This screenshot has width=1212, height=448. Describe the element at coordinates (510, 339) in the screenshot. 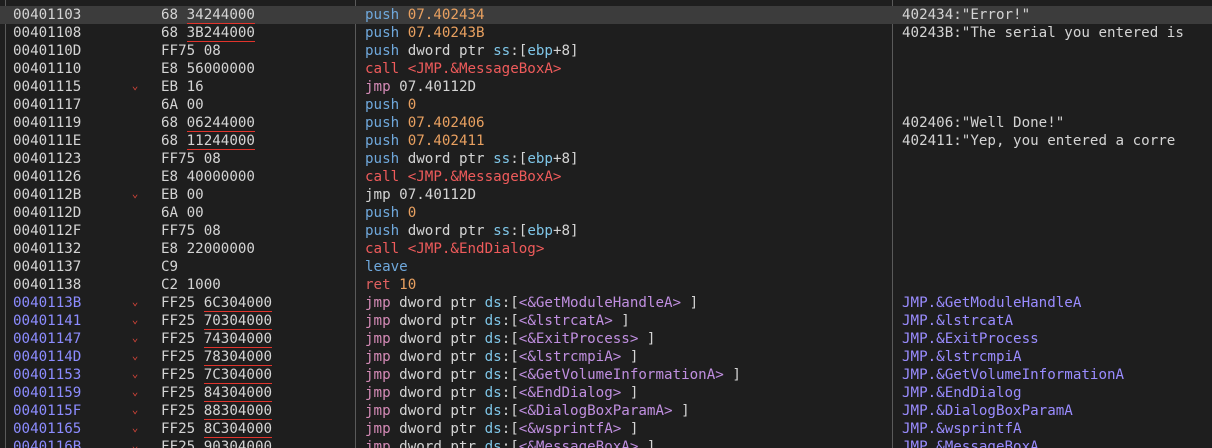

I see `disasm-token: :[` at that location.